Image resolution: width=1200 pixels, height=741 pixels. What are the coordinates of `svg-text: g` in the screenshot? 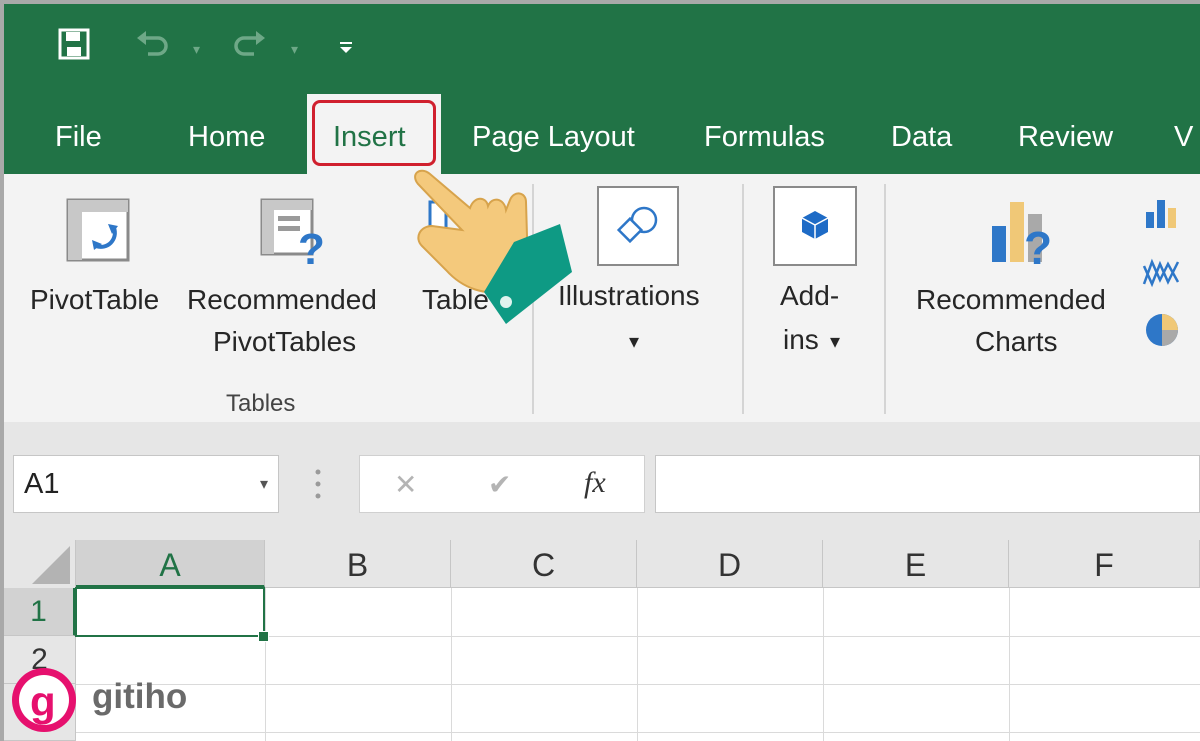 It's located at (43, 701).